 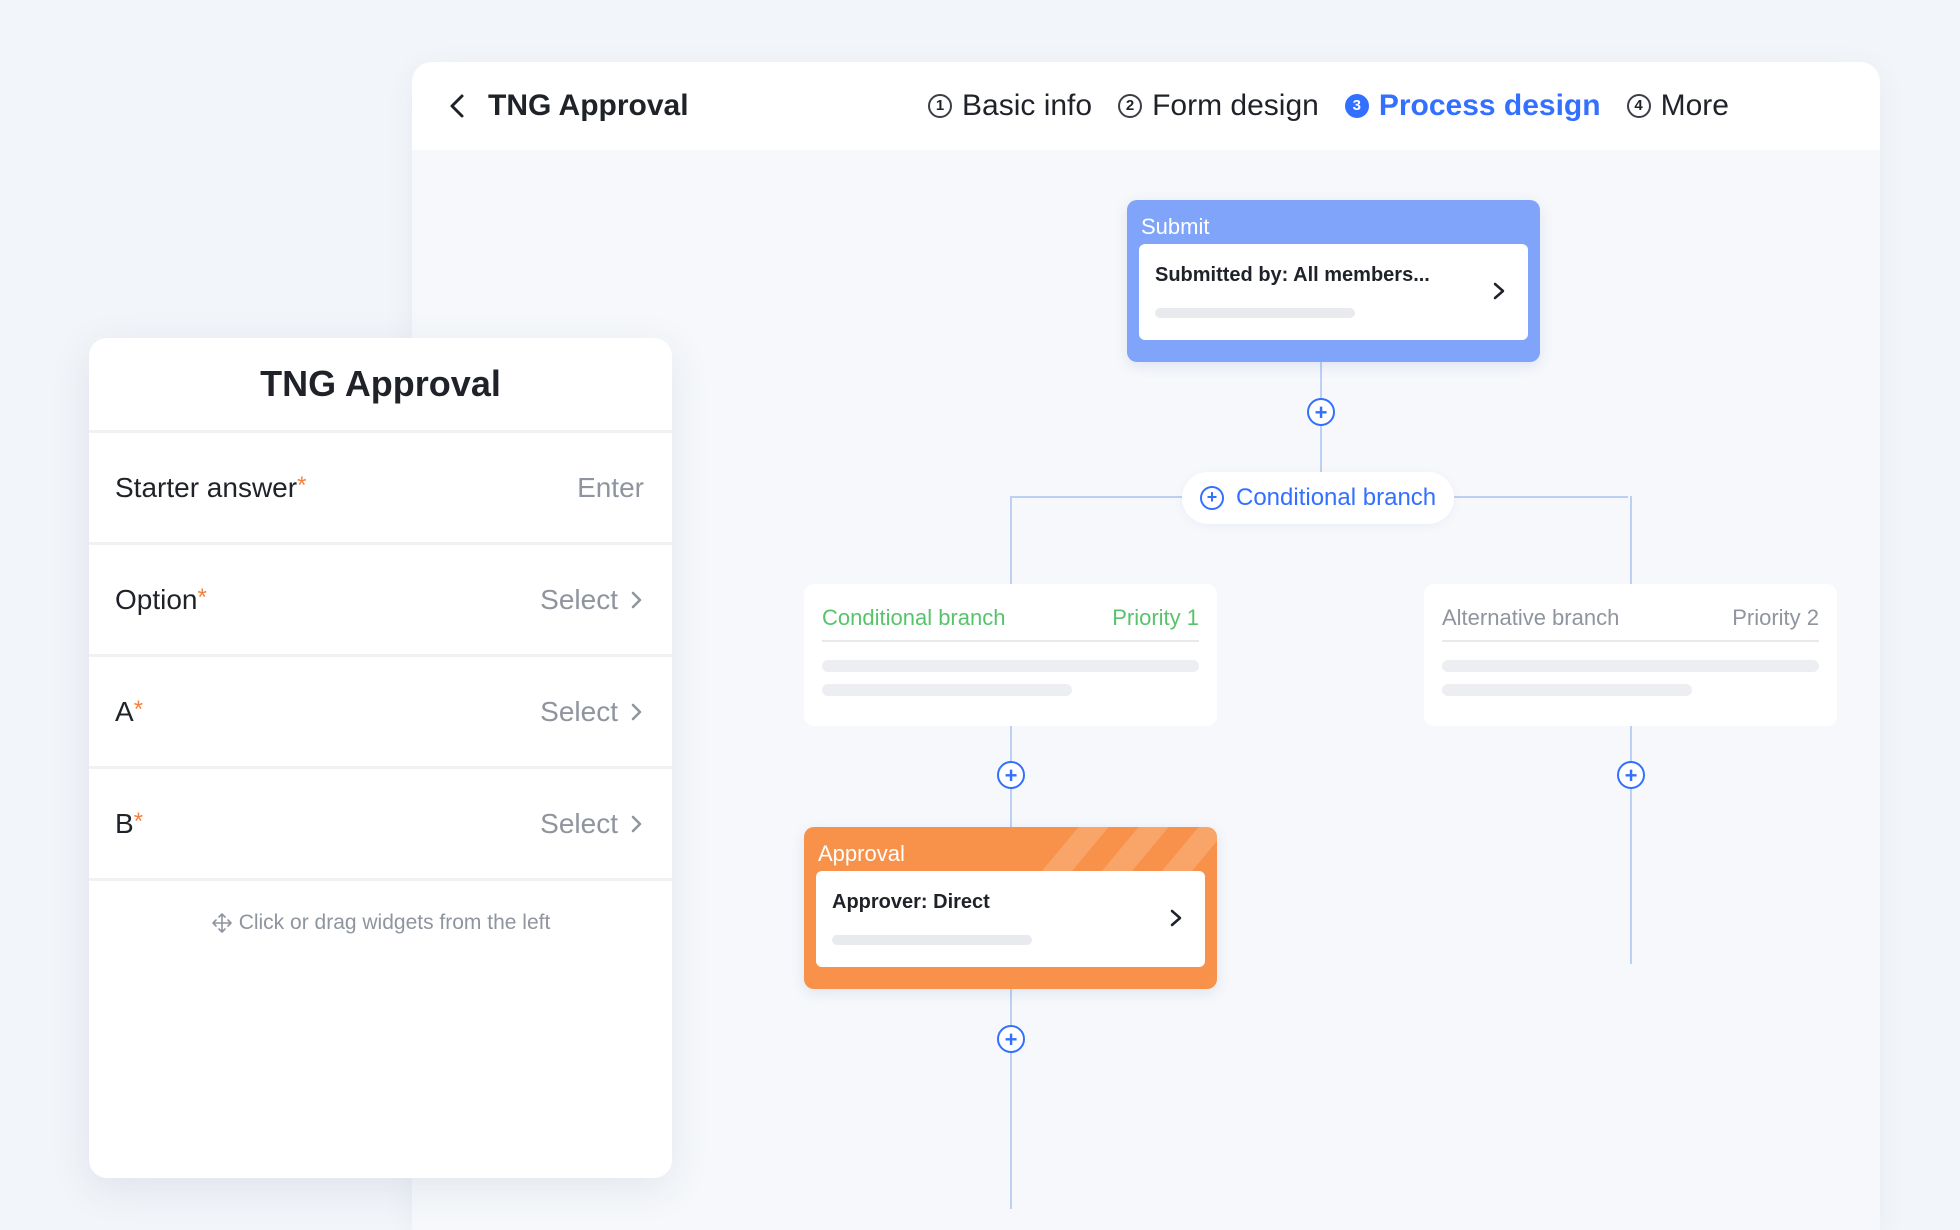 What do you see at coordinates (380, 601) in the screenshot?
I see `field-option: Option* Select` at bounding box center [380, 601].